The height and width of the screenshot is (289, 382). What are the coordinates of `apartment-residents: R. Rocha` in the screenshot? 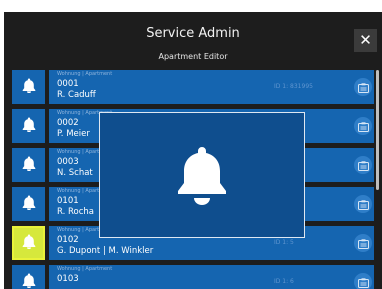 It's located at (76, 212).